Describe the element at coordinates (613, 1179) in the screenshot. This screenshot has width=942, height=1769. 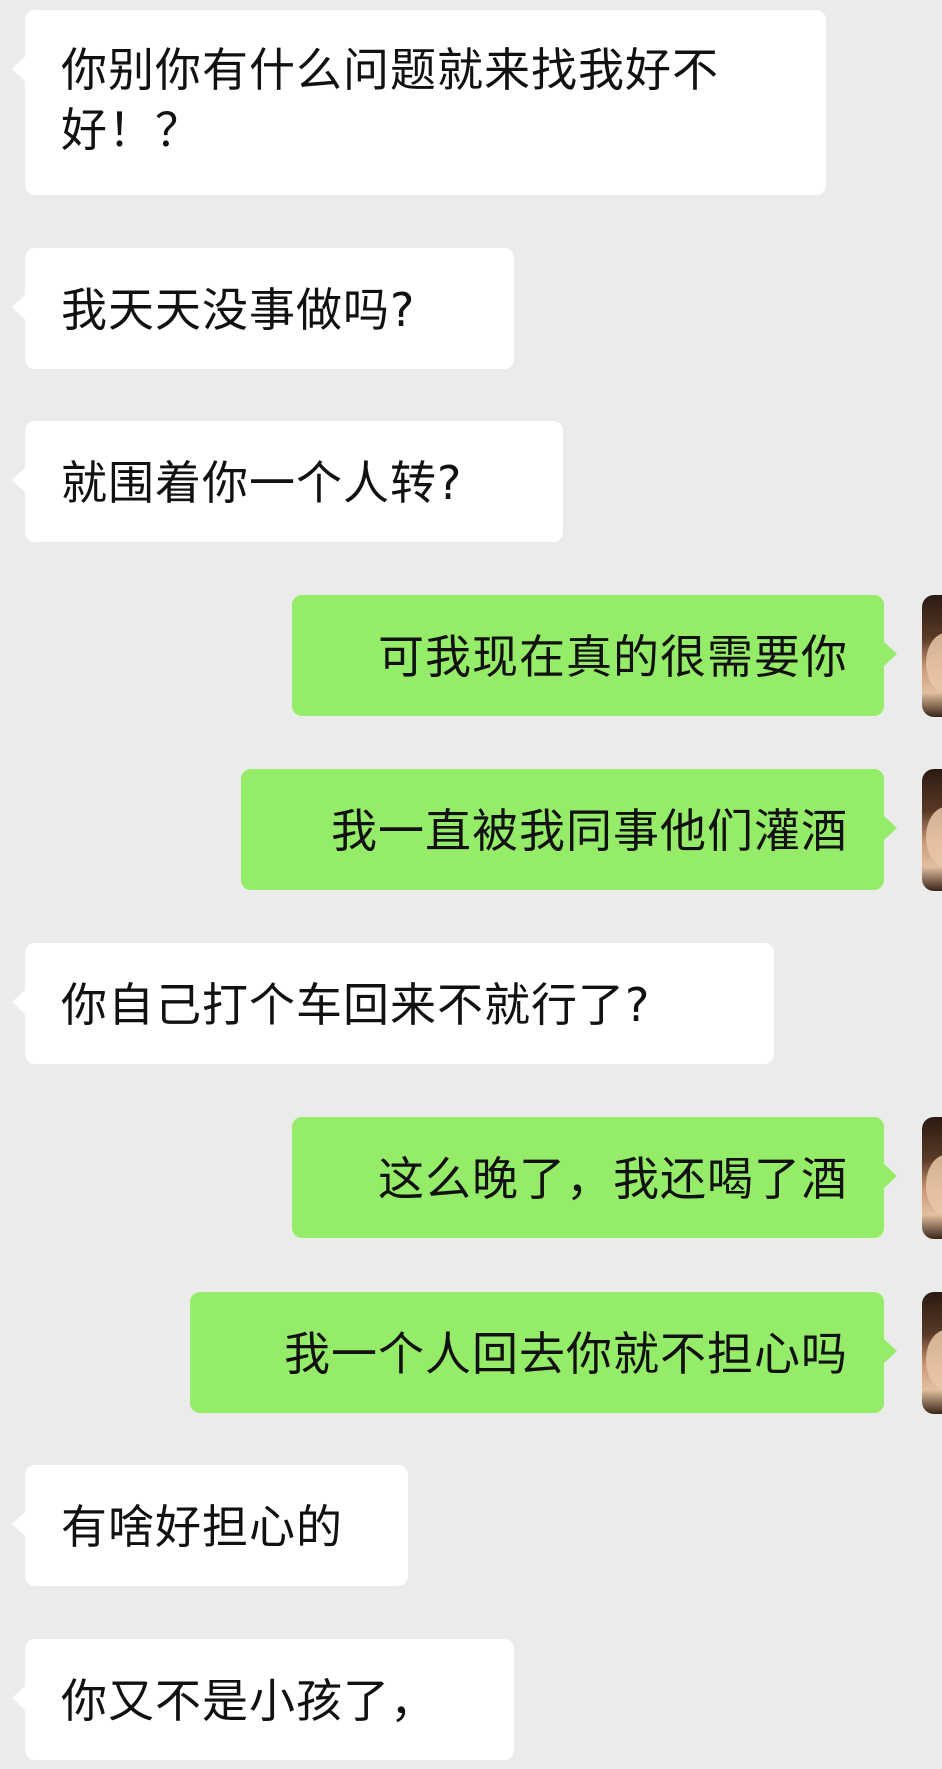
I see `message-text-line: 这么晚了，我还喝了酒` at that location.